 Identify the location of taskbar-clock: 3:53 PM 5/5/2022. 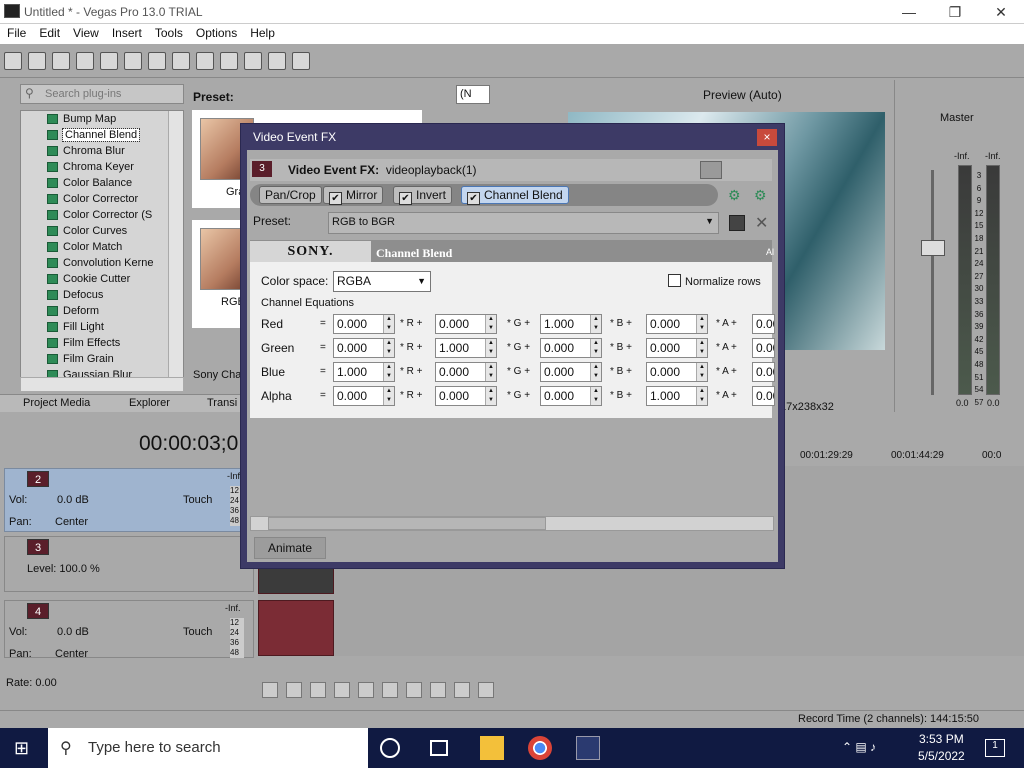
(941, 748).